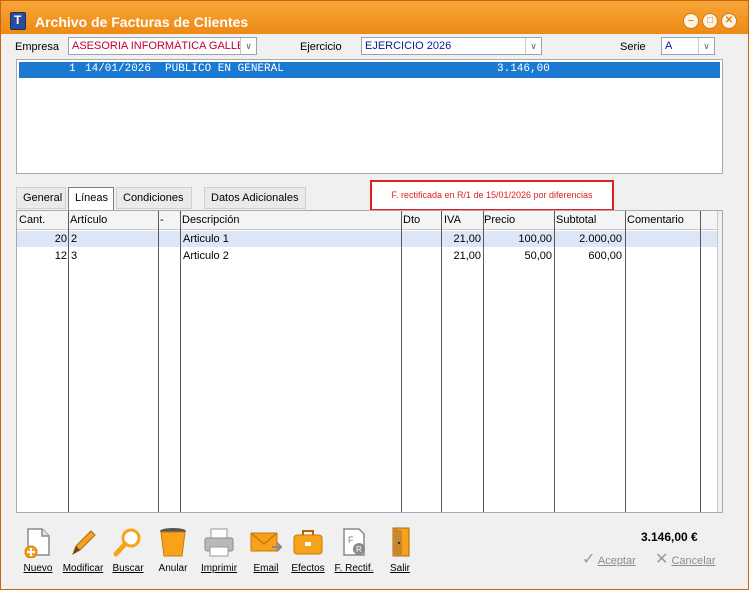 This screenshot has height=590, width=749. What do you see at coordinates (662, 559) in the screenshot?
I see `cancel-x-icon: ✕` at bounding box center [662, 559].